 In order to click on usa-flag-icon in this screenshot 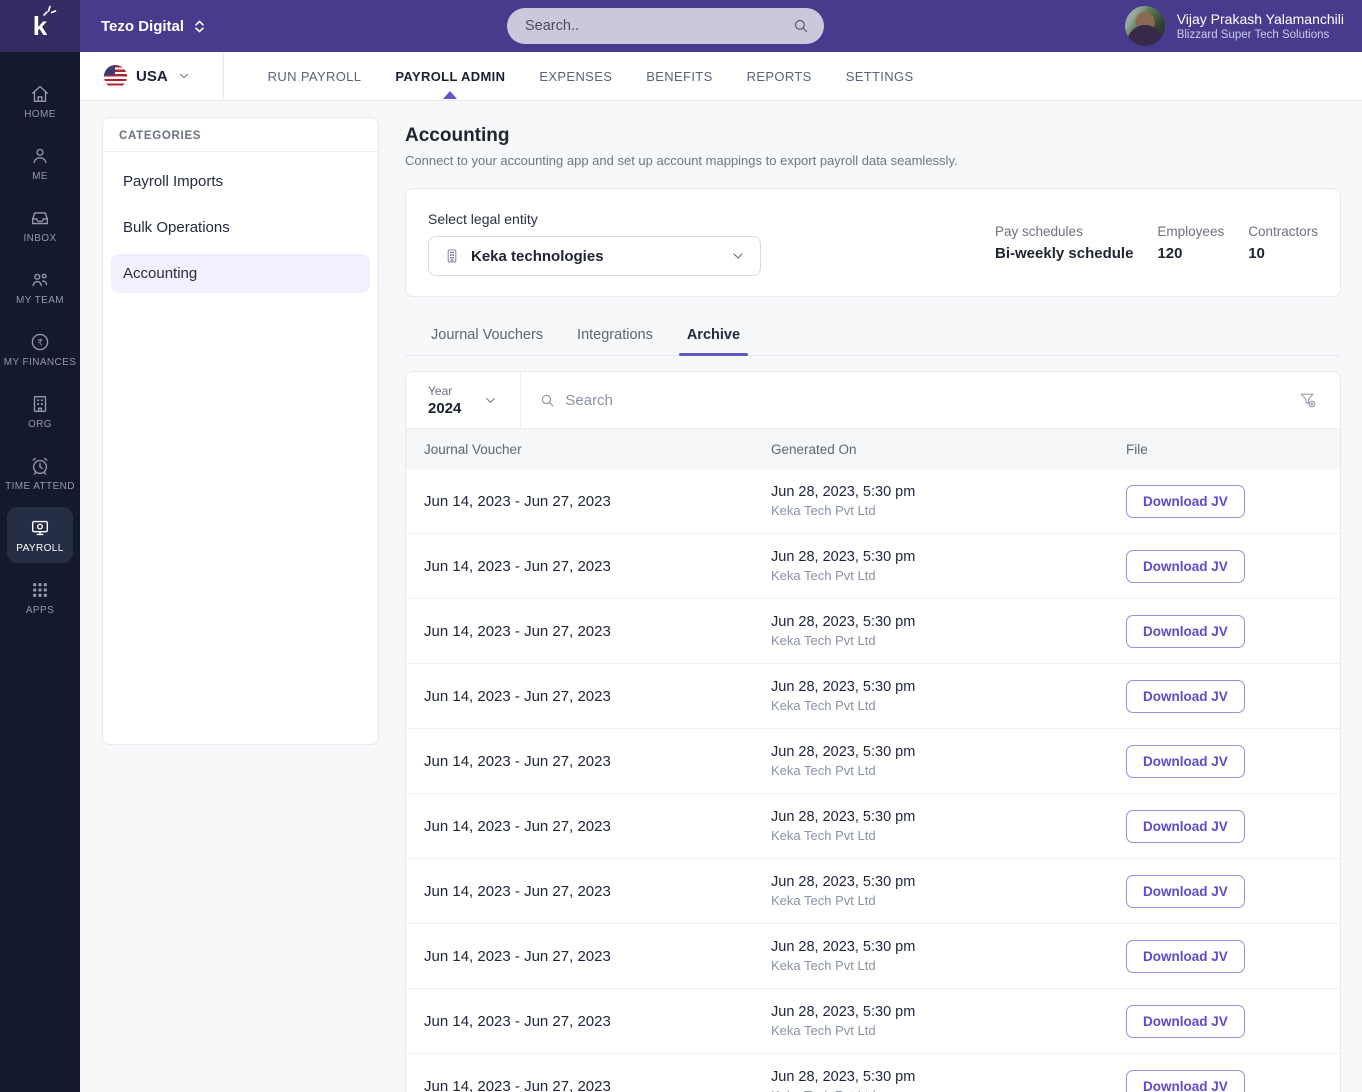, I will do `click(115, 76)`.